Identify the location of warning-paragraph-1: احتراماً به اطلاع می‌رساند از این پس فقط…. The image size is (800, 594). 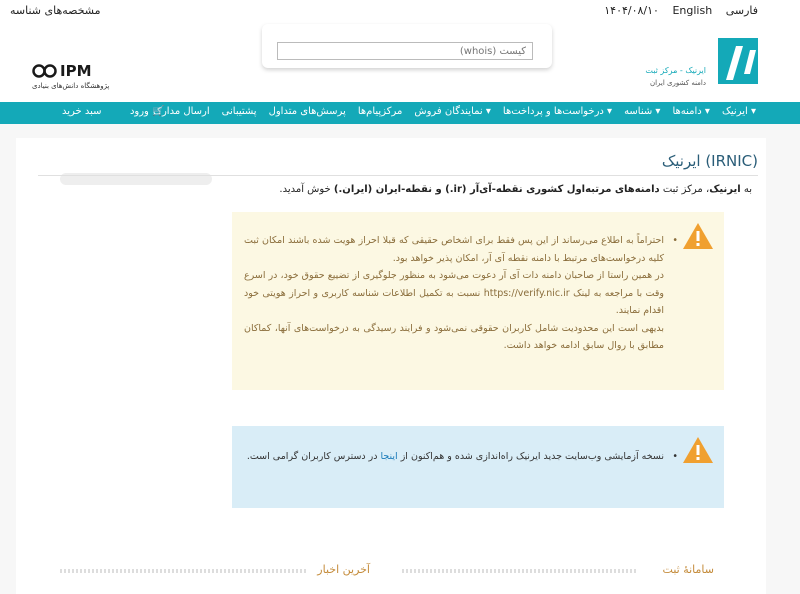
(454, 249).